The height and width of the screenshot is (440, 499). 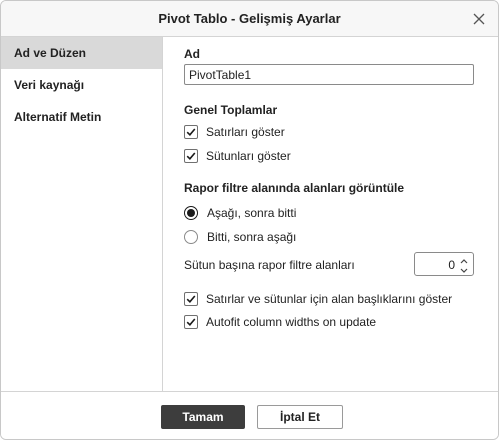 I want to click on ok-button: Tamam, so click(x=203, y=417).